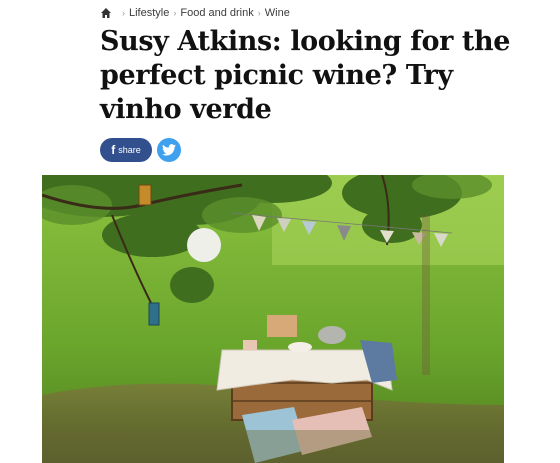  I want to click on home-icon, so click(106, 13).